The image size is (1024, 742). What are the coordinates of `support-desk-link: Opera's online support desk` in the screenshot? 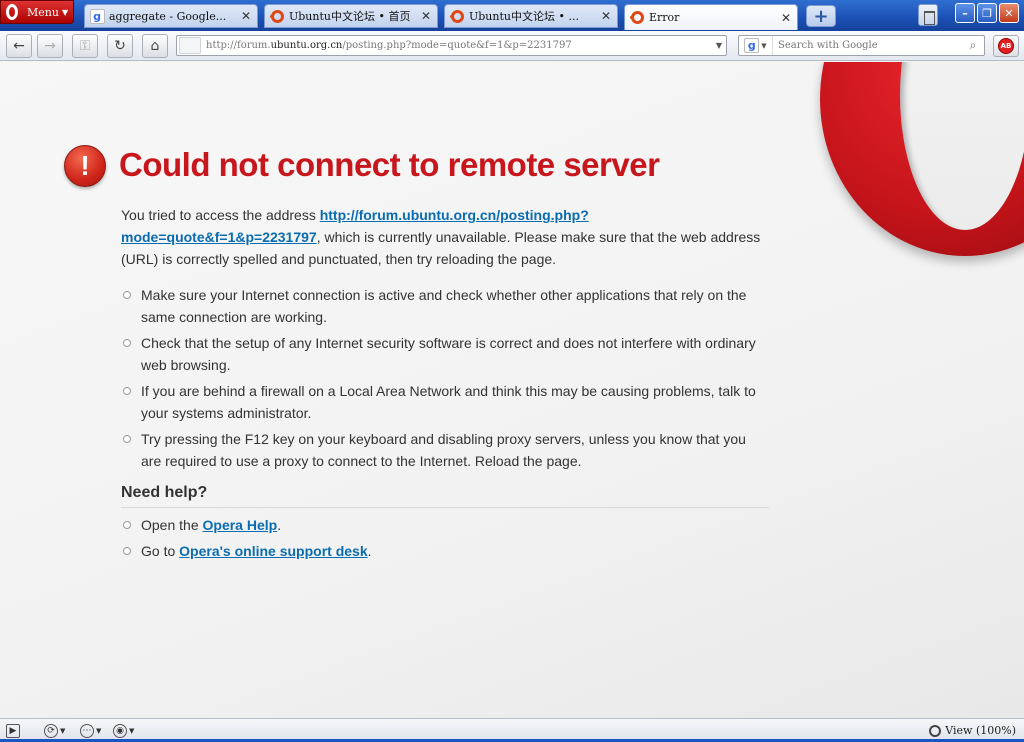 It's located at (273, 551).